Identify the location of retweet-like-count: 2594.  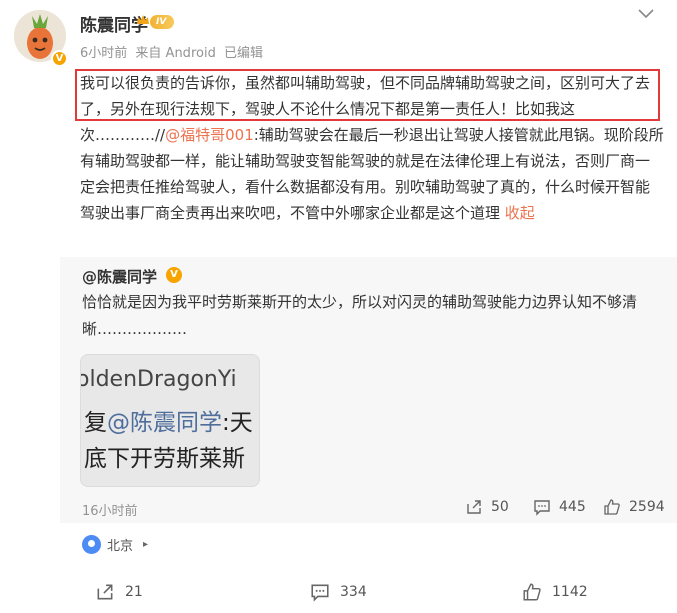
(647, 507).